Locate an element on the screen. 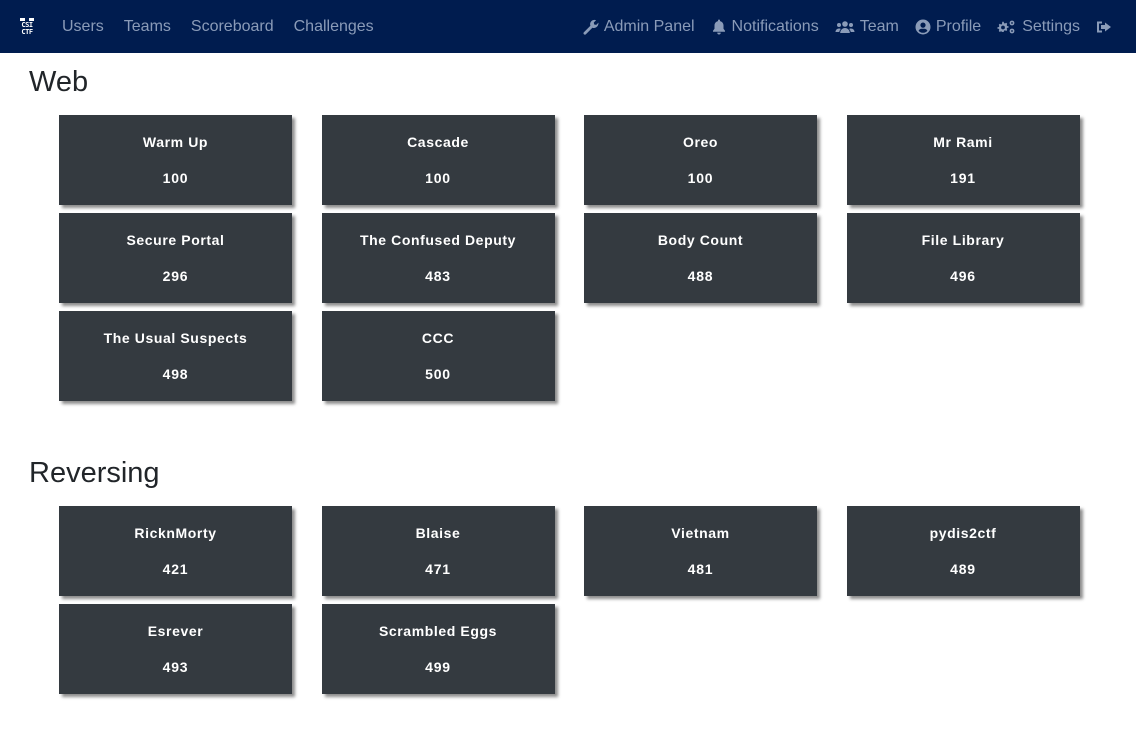 Image resolution: width=1136 pixels, height=735 pixels. challenge-value: 488 is located at coordinates (700, 276).